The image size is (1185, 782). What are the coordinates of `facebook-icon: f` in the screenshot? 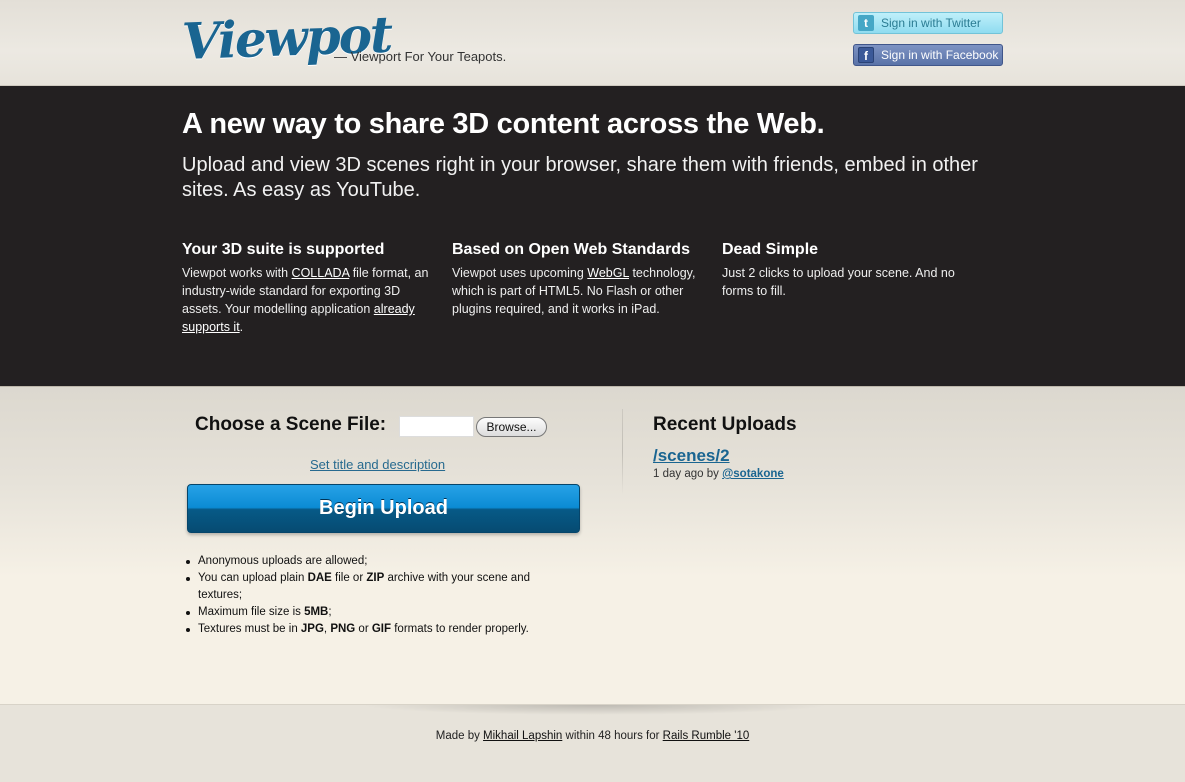 It's located at (866, 55).